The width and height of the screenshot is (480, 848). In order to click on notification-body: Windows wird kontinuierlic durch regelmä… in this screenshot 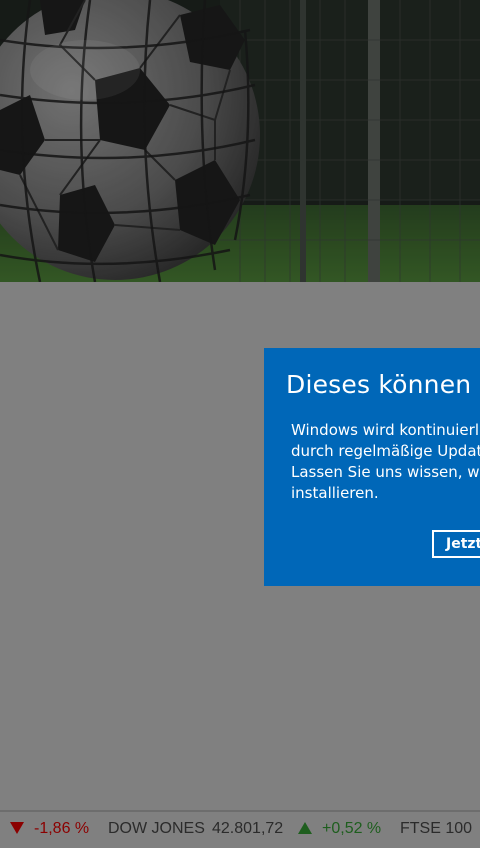, I will do `click(385, 462)`.